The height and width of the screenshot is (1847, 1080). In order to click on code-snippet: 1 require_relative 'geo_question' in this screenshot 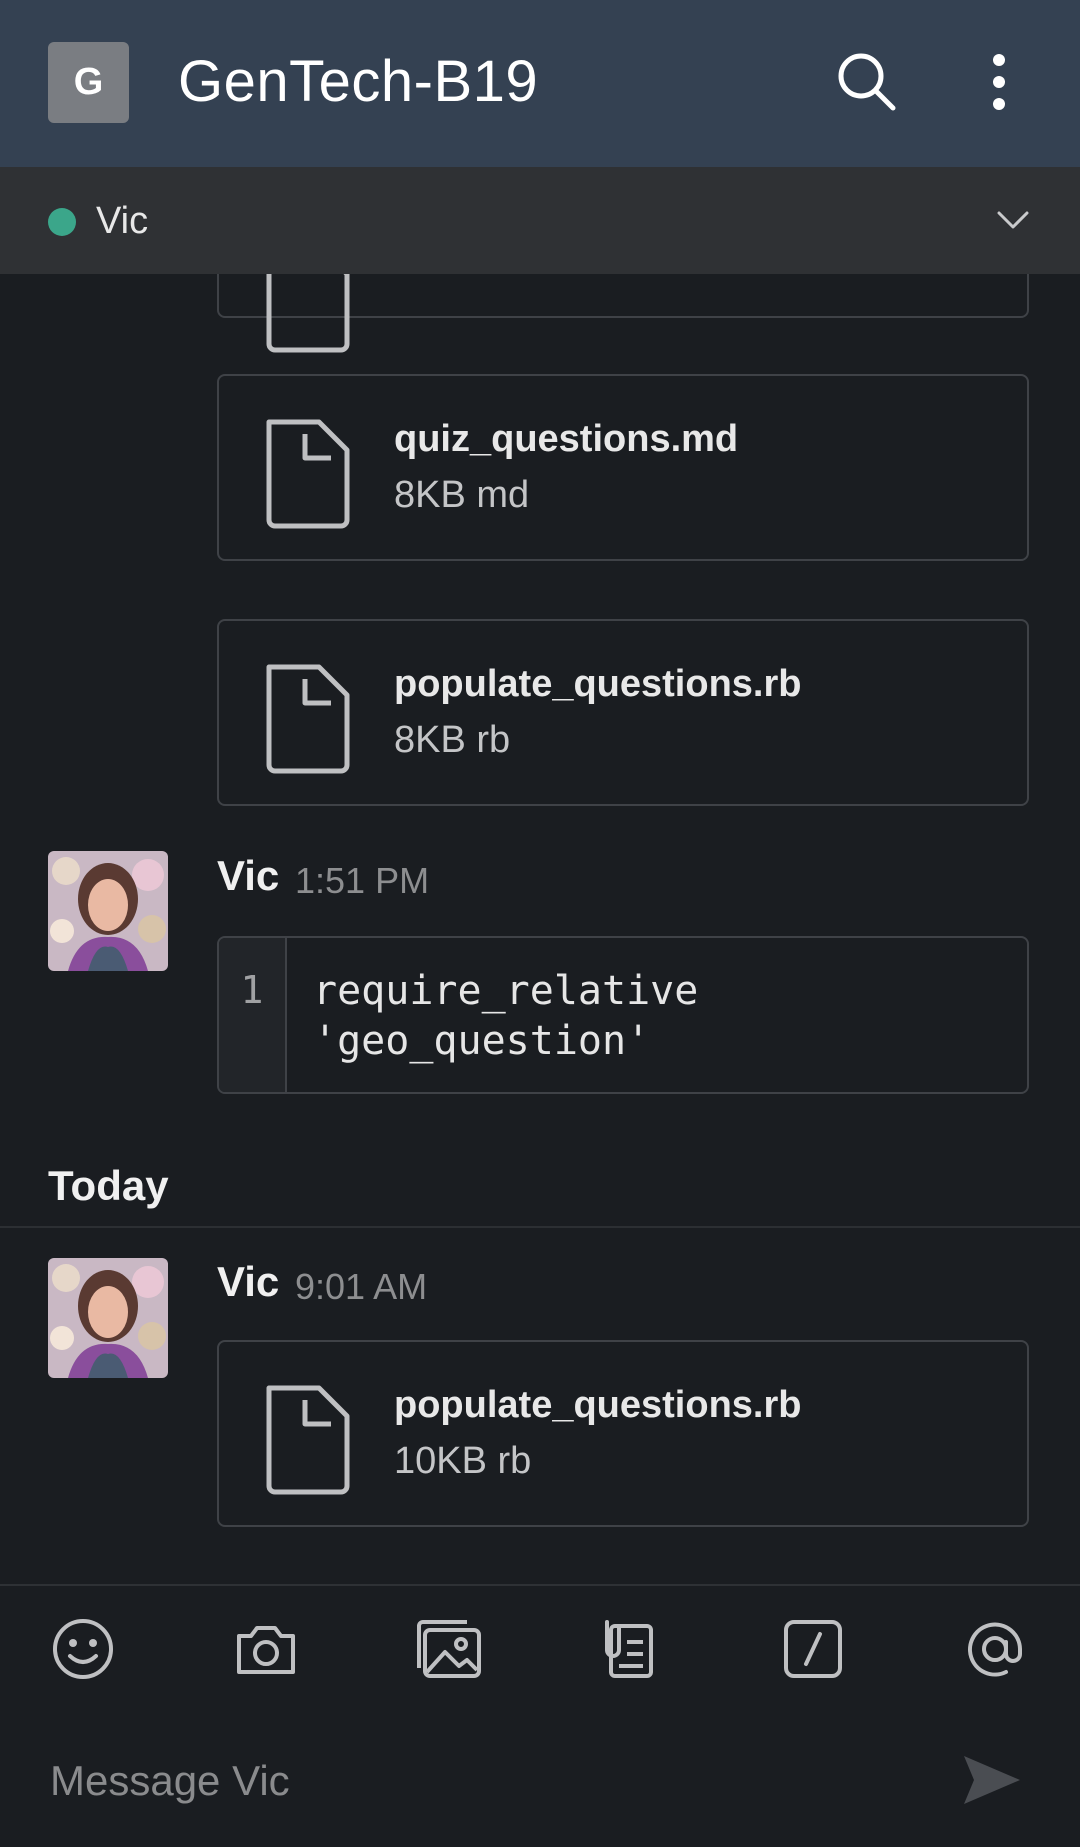, I will do `click(623, 1015)`.